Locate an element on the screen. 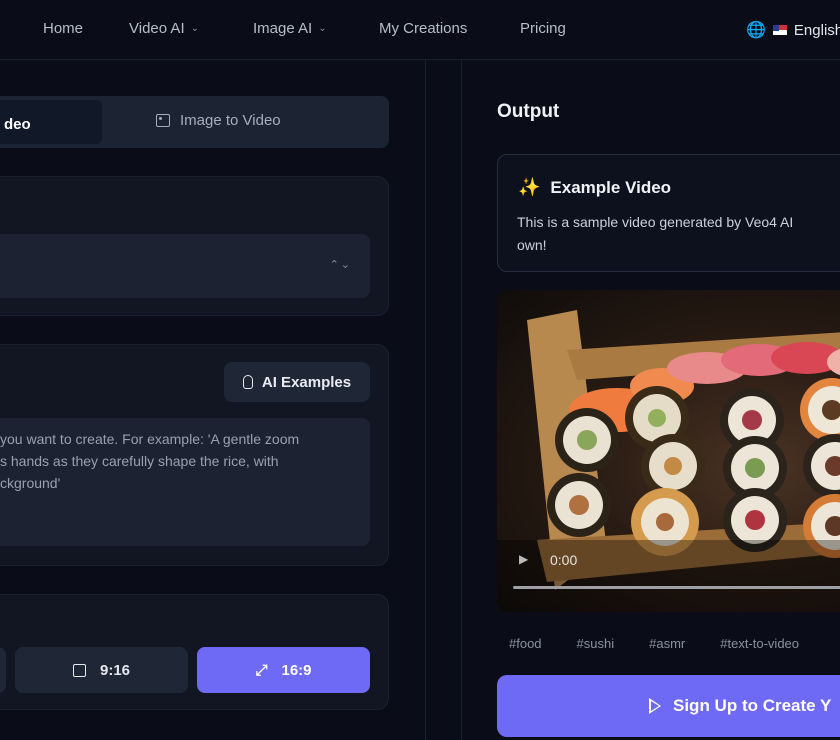 The width and height of the screenshot is (840, 740). chevron-updown-icon: ⌃⌄ is located at coordinates (340, 265).